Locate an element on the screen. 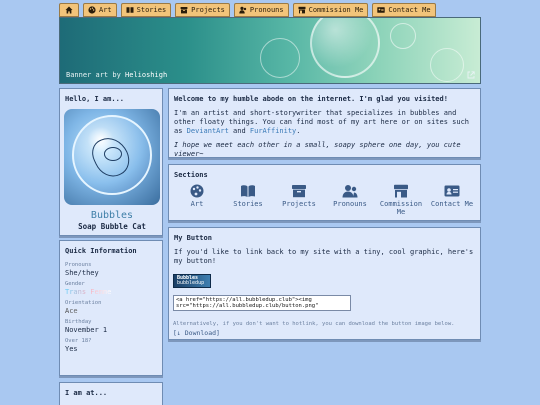 This screenshot has height=405, width=540. banner-credit-name: Helioshigh is located at coordinates (146, 75).